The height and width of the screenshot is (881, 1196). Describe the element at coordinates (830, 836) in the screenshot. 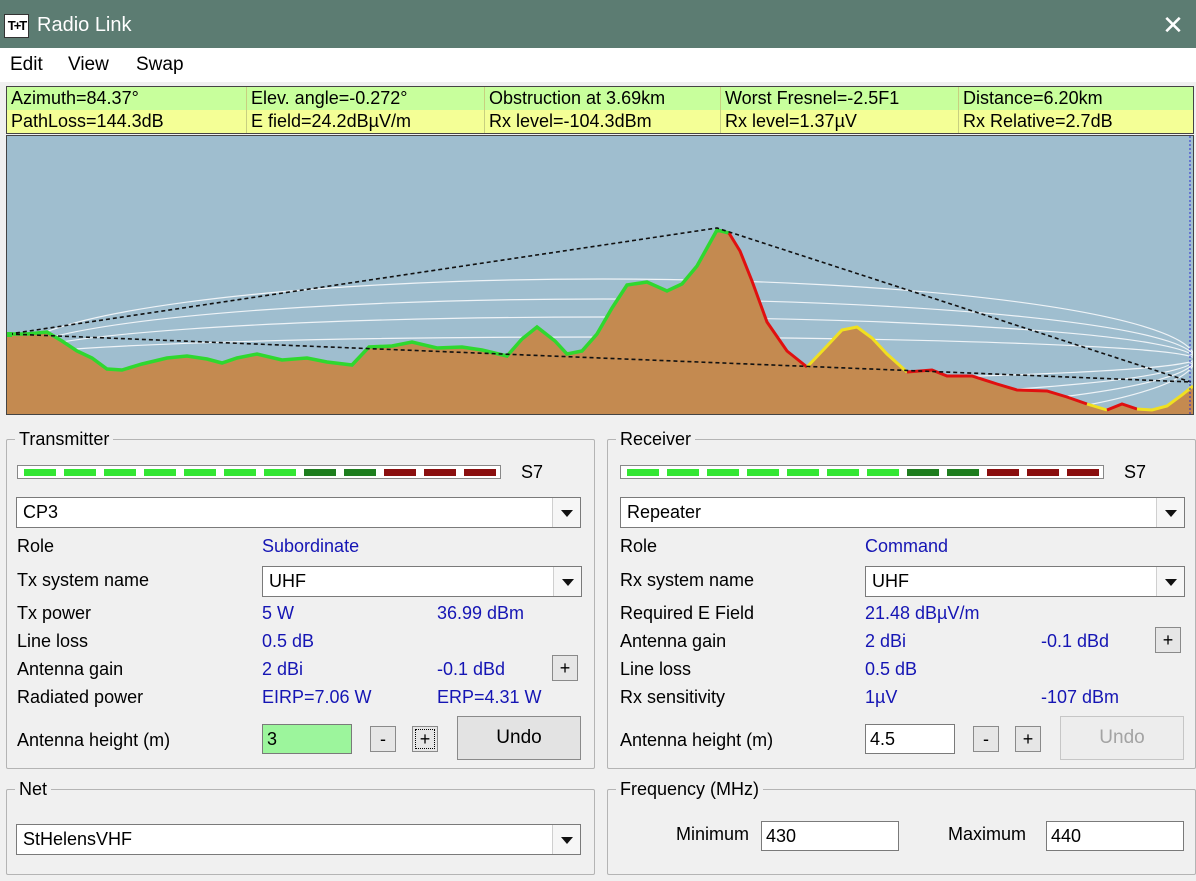

I see `frequency-min-input: 430` at that location.